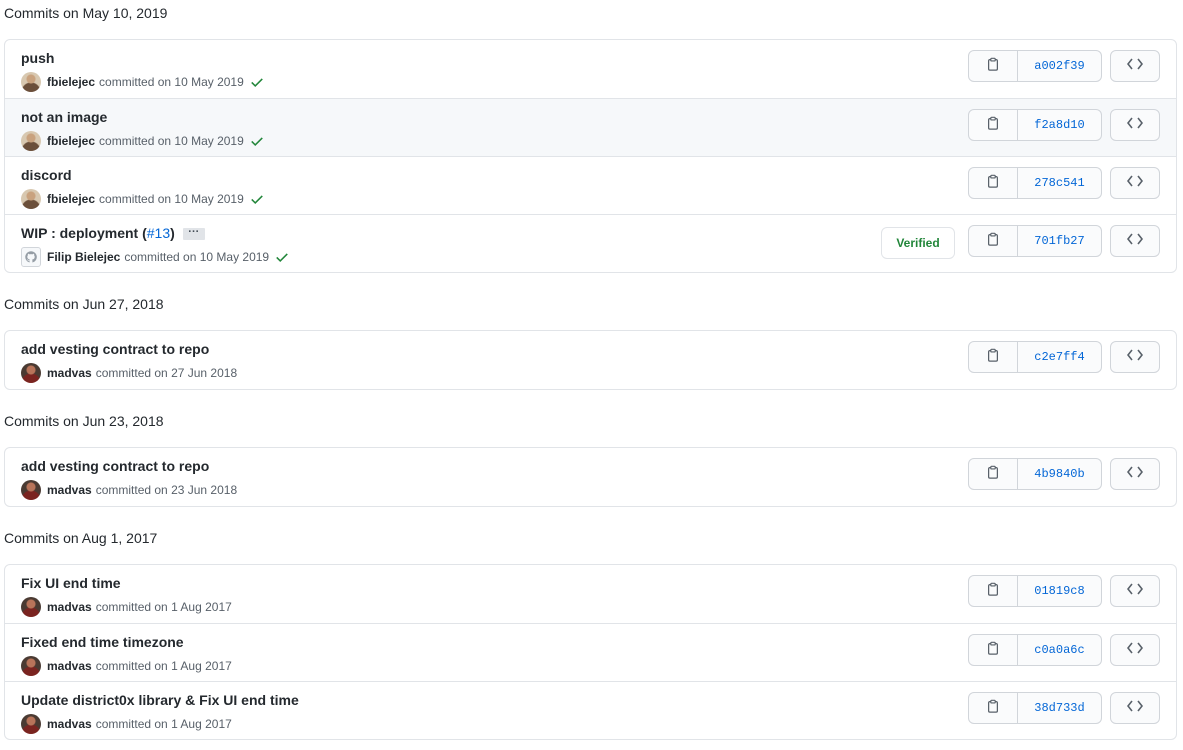 The height and width of the screenshot is (750, 1183). What do you see at coordinates (1060, 474) in the screenshot?
I see `commit-sha-link: 4b9840b` at bounding box center [1060, 474].